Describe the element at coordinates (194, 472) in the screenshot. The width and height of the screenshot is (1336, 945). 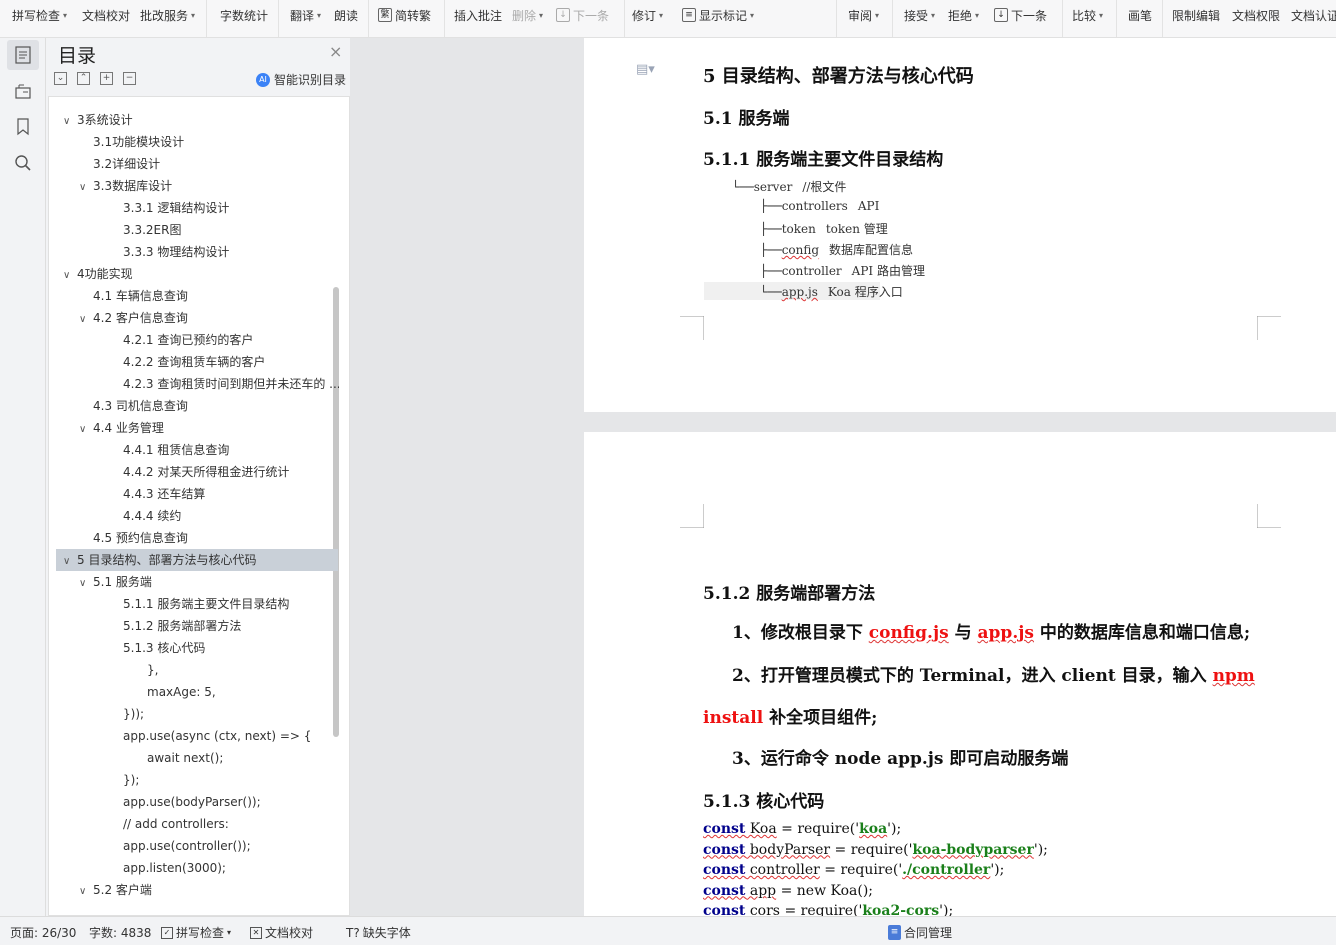
I see `toc-item: 4.4.2 对某天所得租金进行统计` at that location.